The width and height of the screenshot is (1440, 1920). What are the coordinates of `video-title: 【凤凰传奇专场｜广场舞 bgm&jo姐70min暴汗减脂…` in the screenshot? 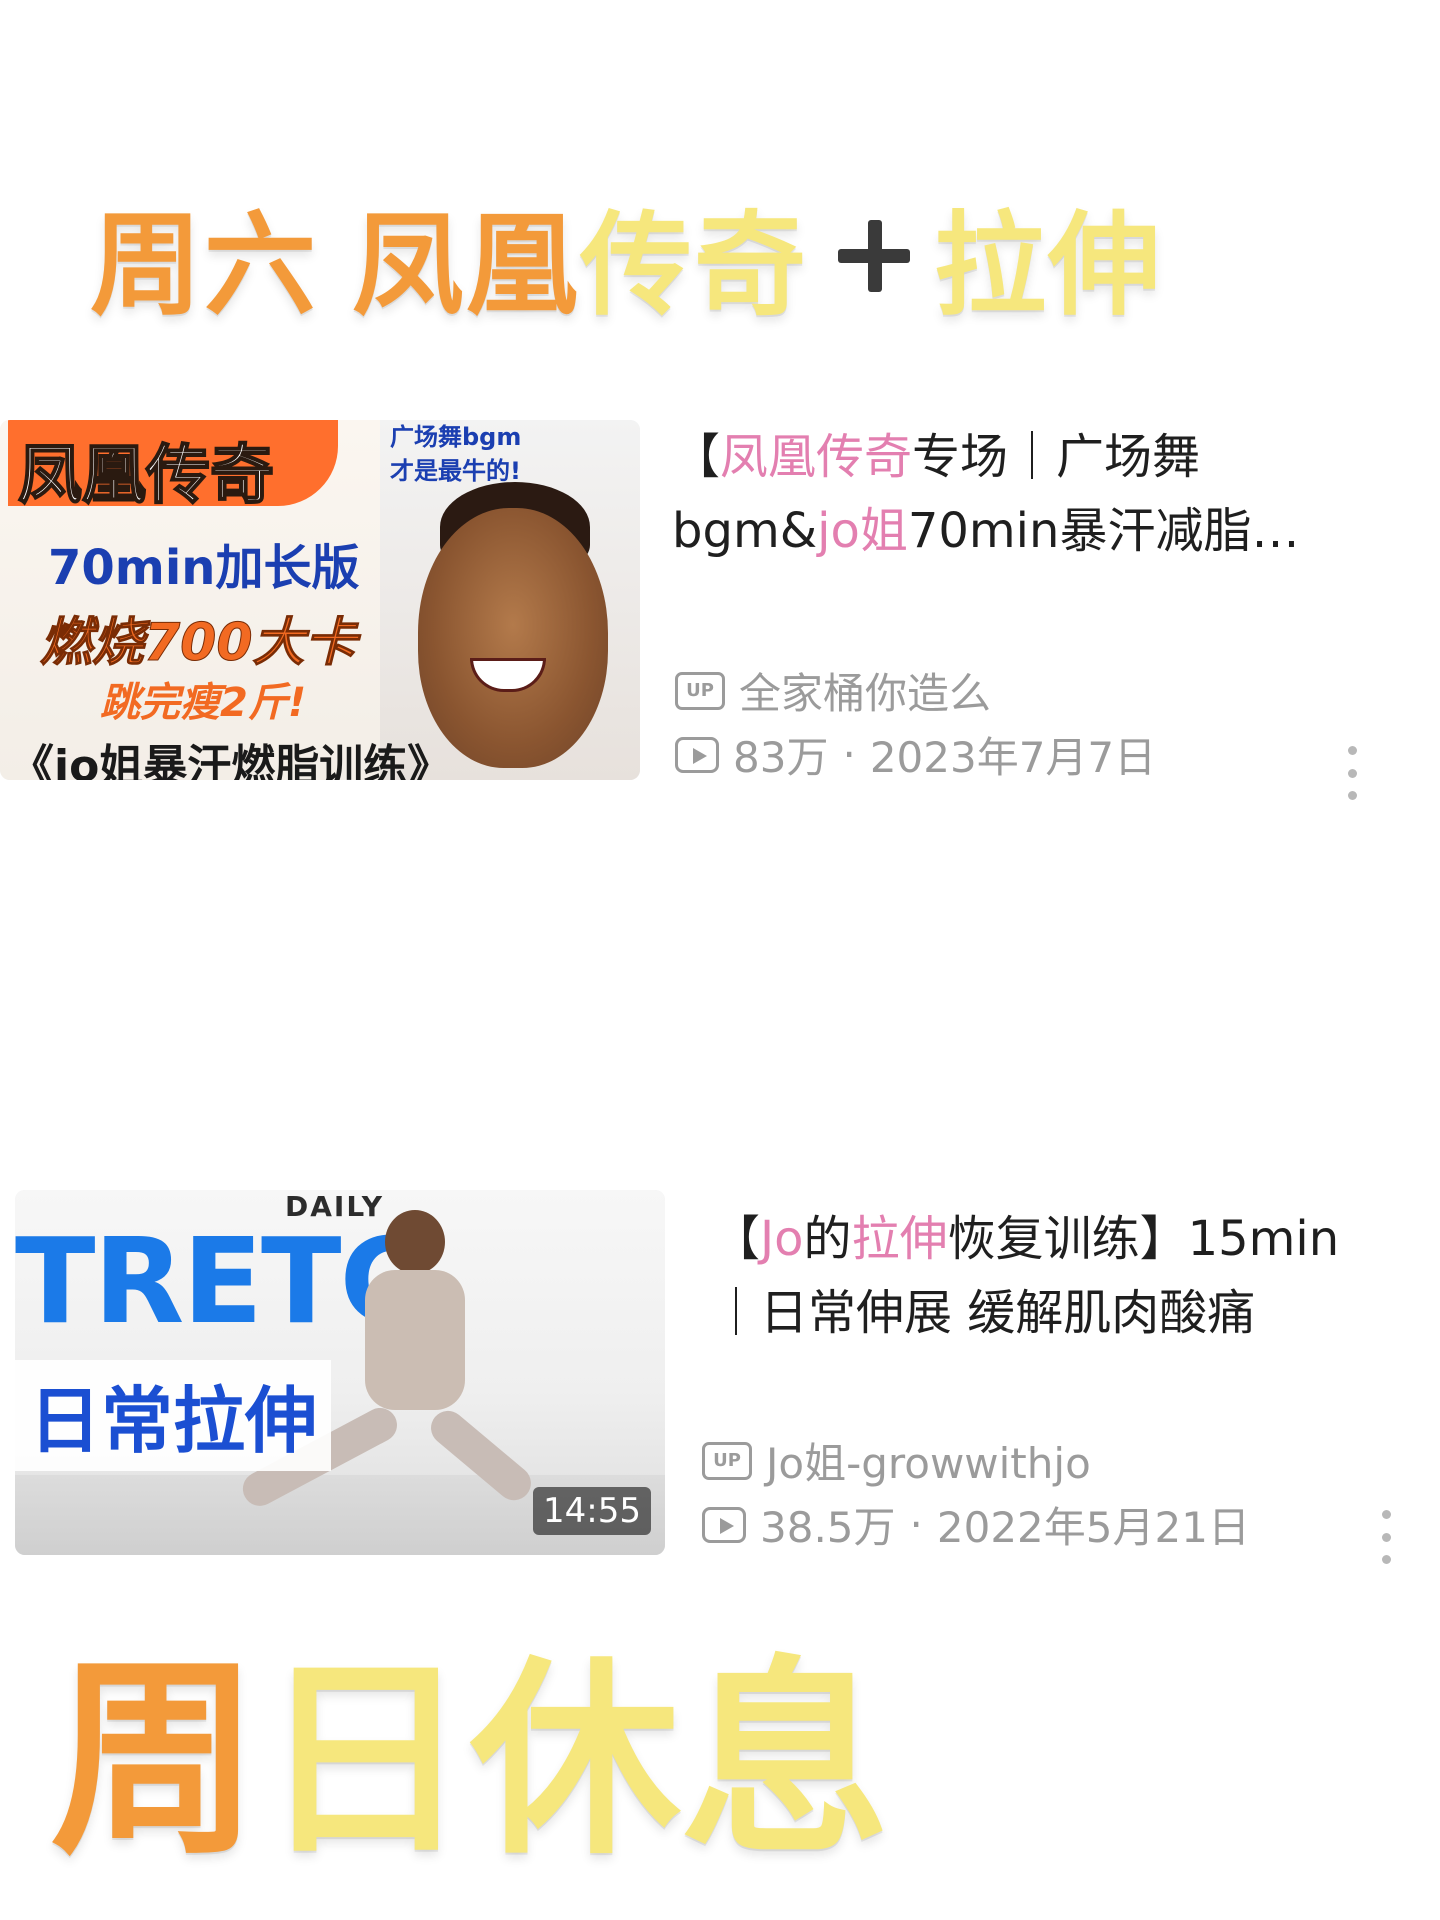 It's located at (985, 494).